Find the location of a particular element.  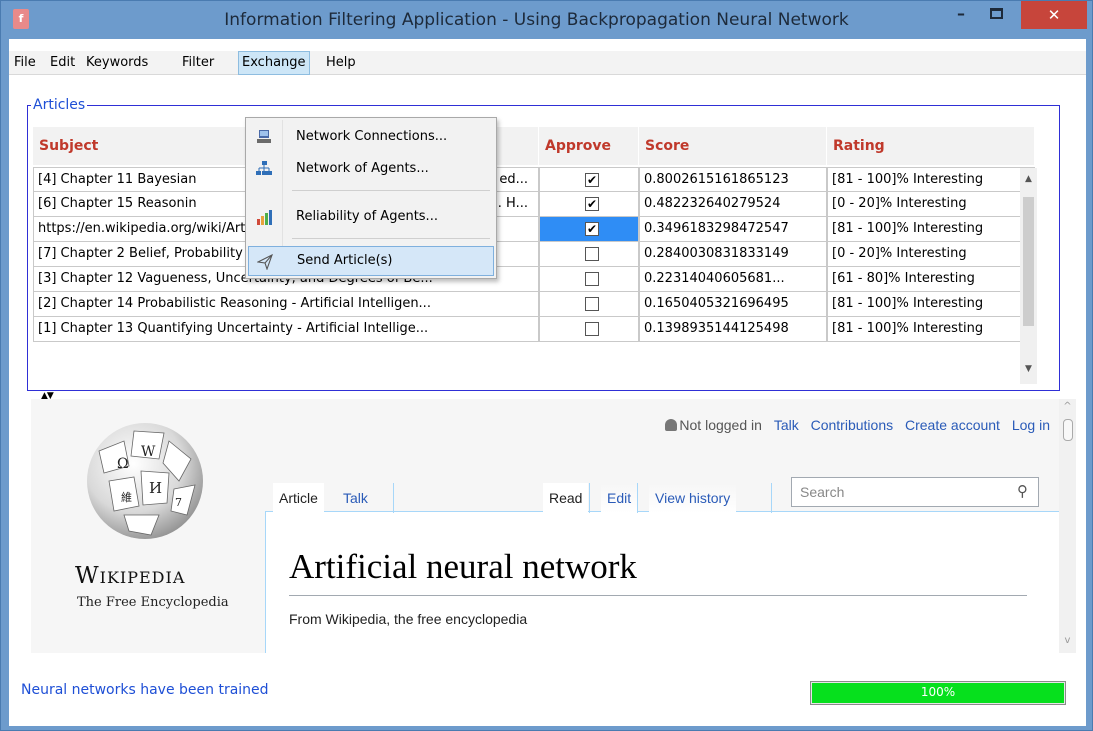

scroll-up-icon: ^ is located at coordinates (1067, 406).